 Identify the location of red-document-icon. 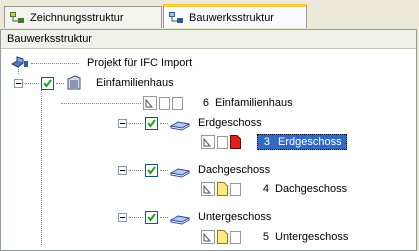
(235, 142).